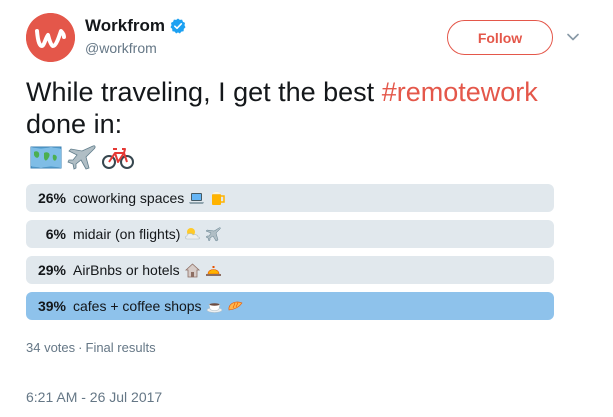  I want to click on chevron-down-icon, so click(573, 37).